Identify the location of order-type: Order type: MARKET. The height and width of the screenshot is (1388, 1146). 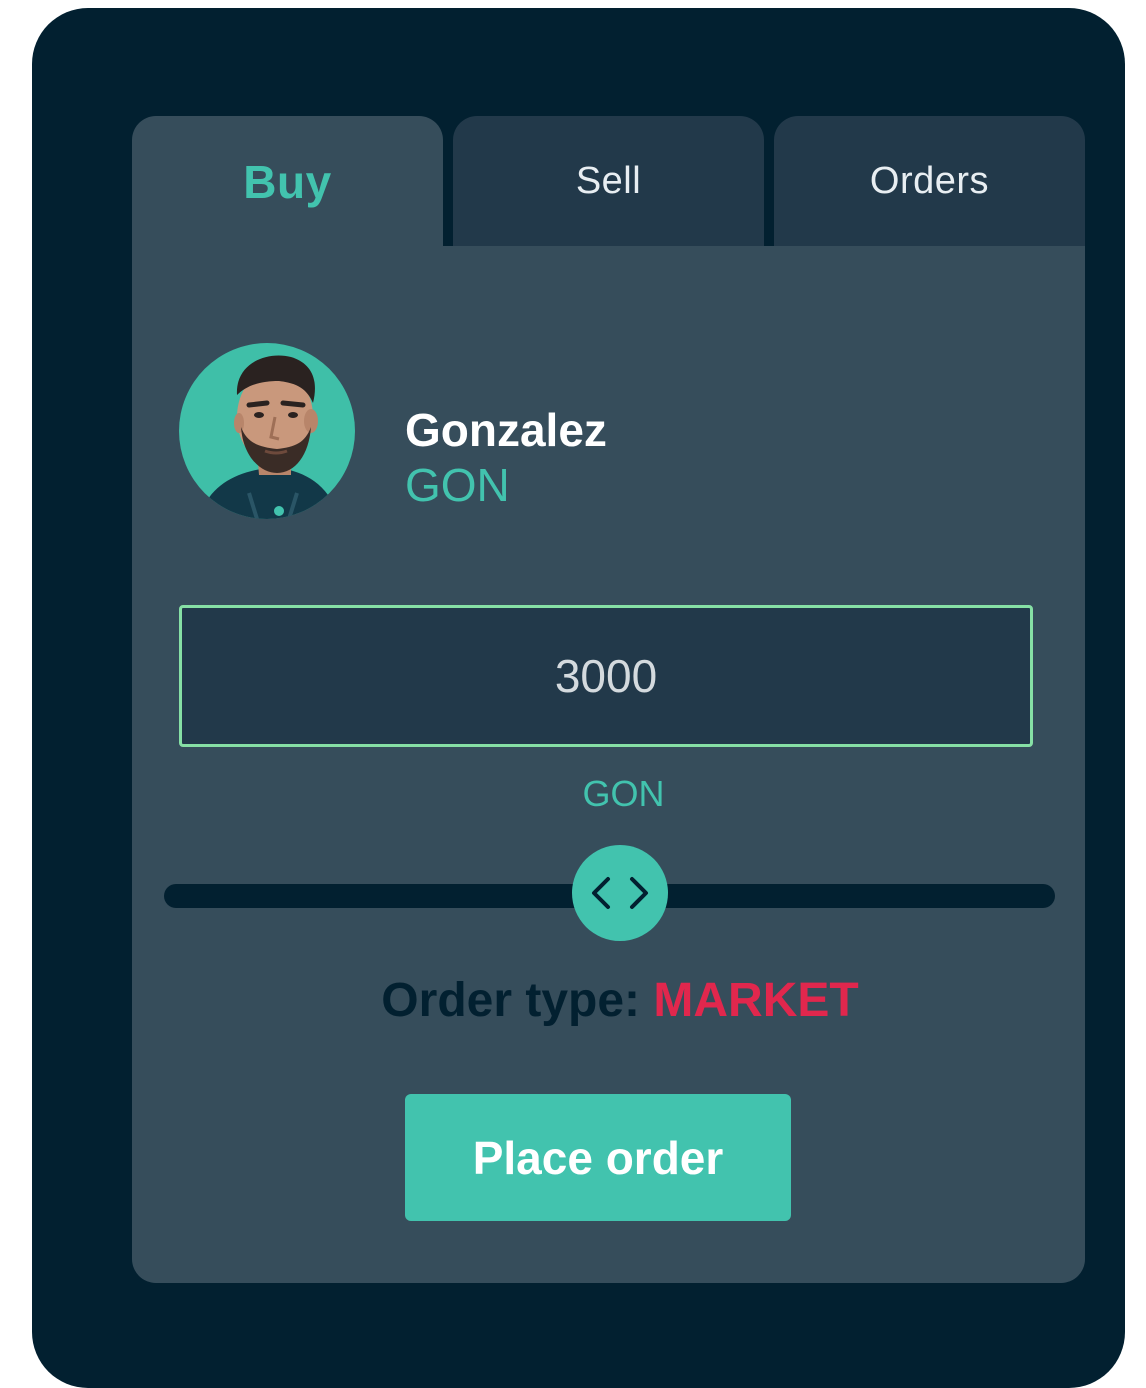
(620, 1001).